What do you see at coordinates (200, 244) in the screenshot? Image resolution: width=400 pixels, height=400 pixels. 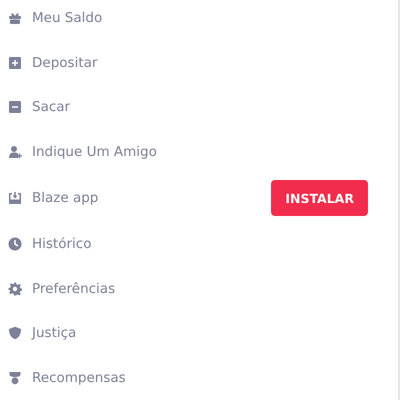 I see `menu-item-label: Histórico` at bounding box center [200, 244].